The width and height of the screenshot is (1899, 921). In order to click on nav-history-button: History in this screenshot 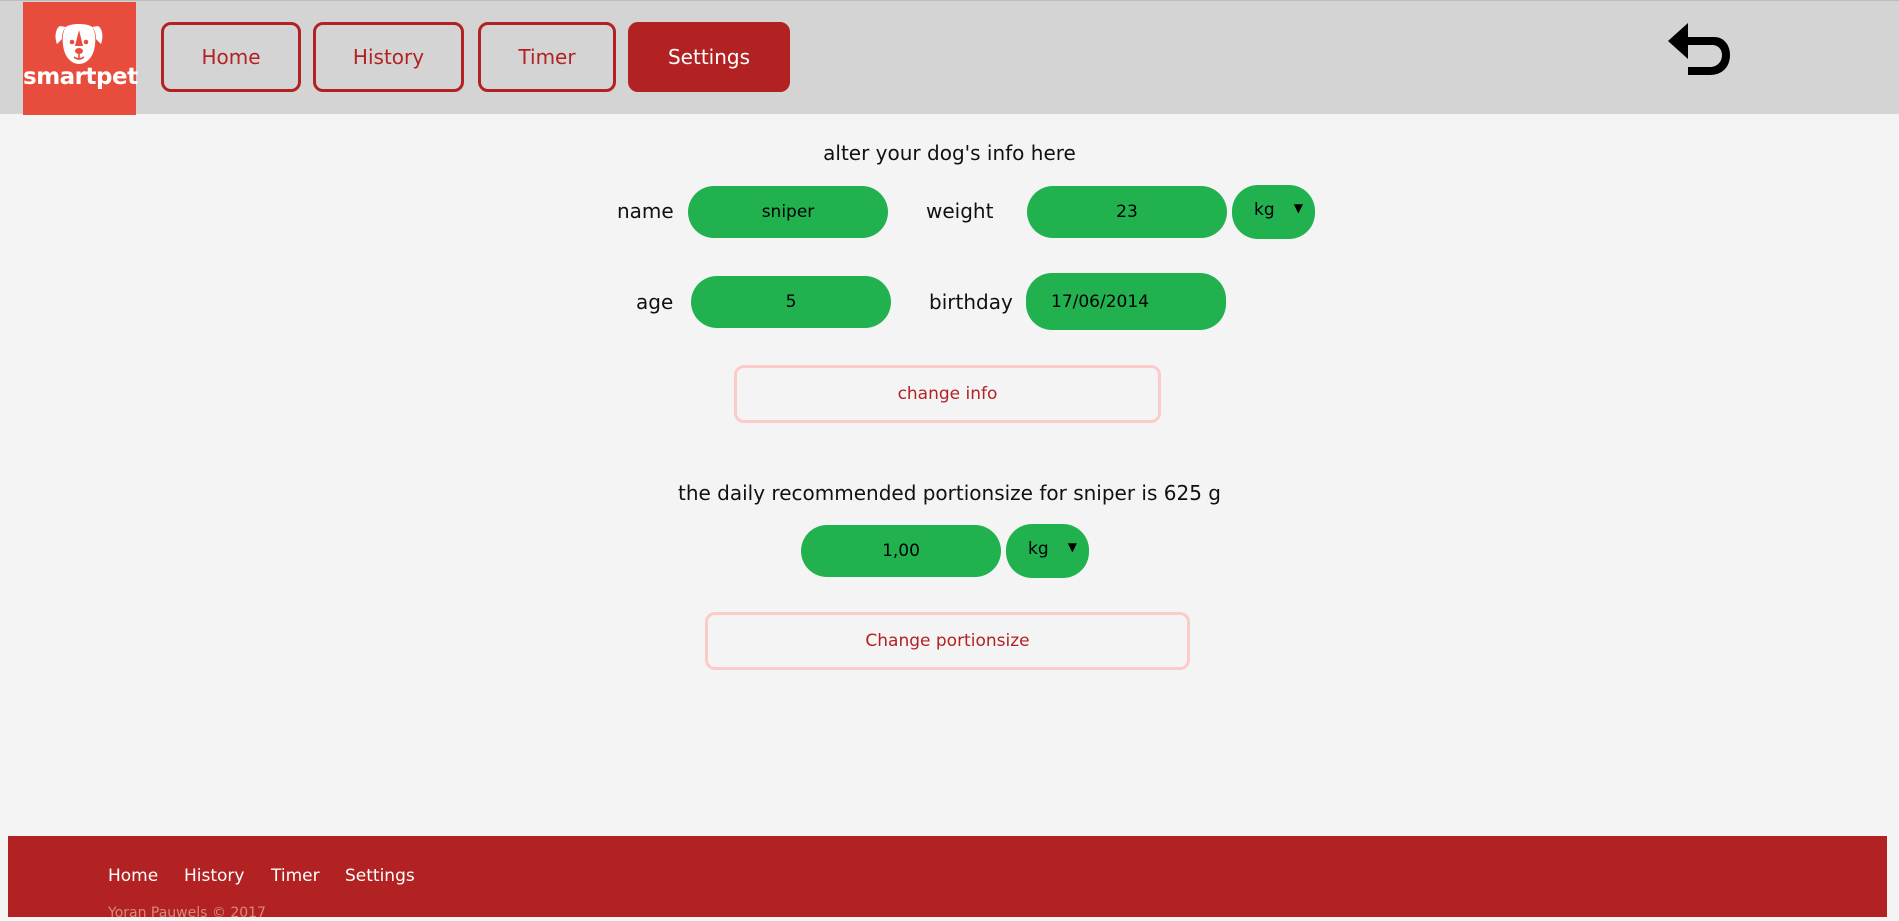, I will do `click(388, 57)`.